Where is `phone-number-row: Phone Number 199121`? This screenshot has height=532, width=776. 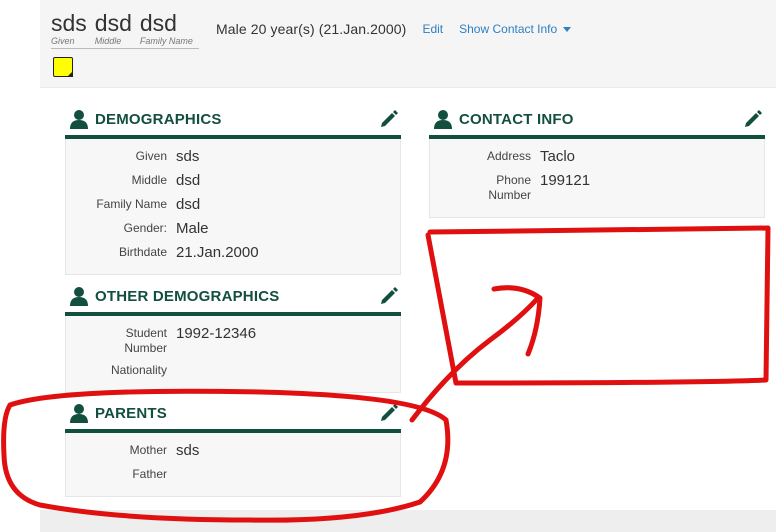 phone-number-row: Phone Number 199121 is located at coordinates (597, 187).